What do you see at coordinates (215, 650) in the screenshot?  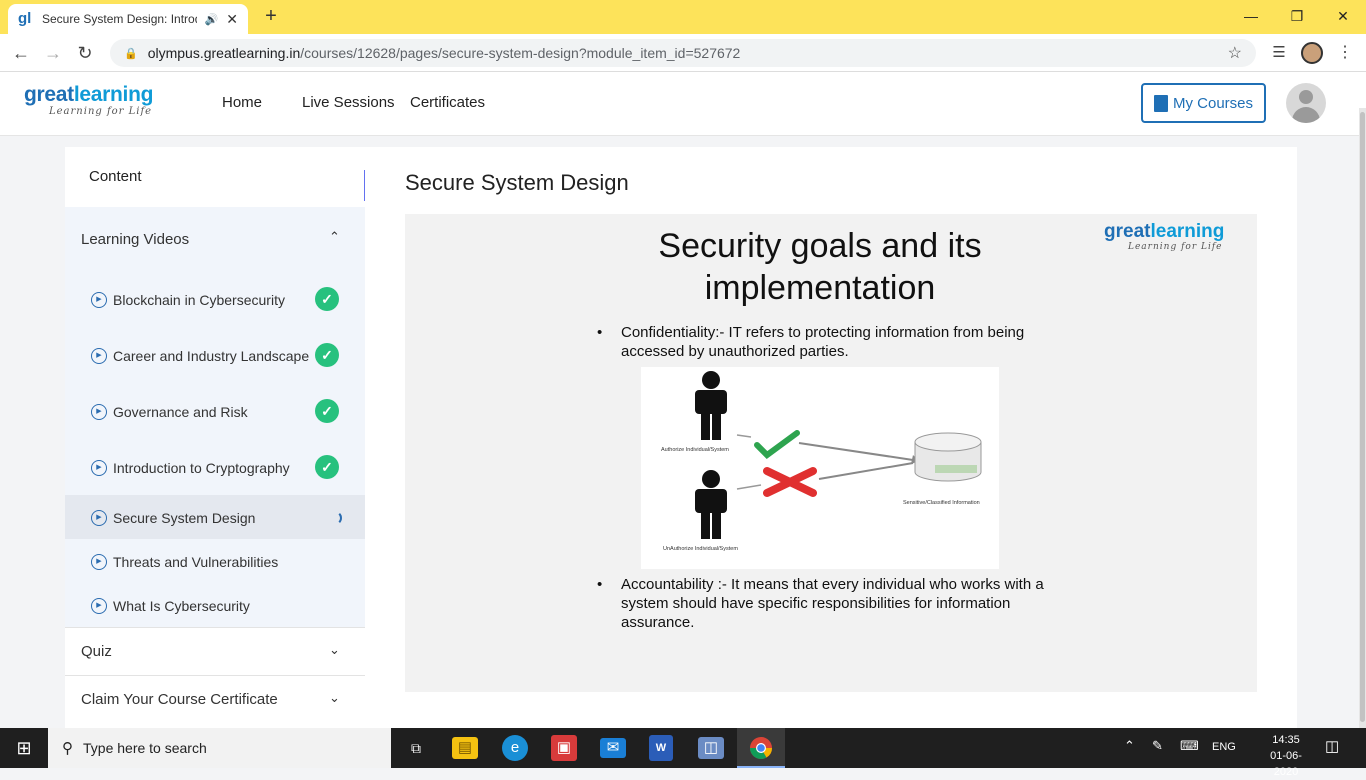 I see `quiz-section-header: Quiz ⌄` at bounding box center [215, 650].